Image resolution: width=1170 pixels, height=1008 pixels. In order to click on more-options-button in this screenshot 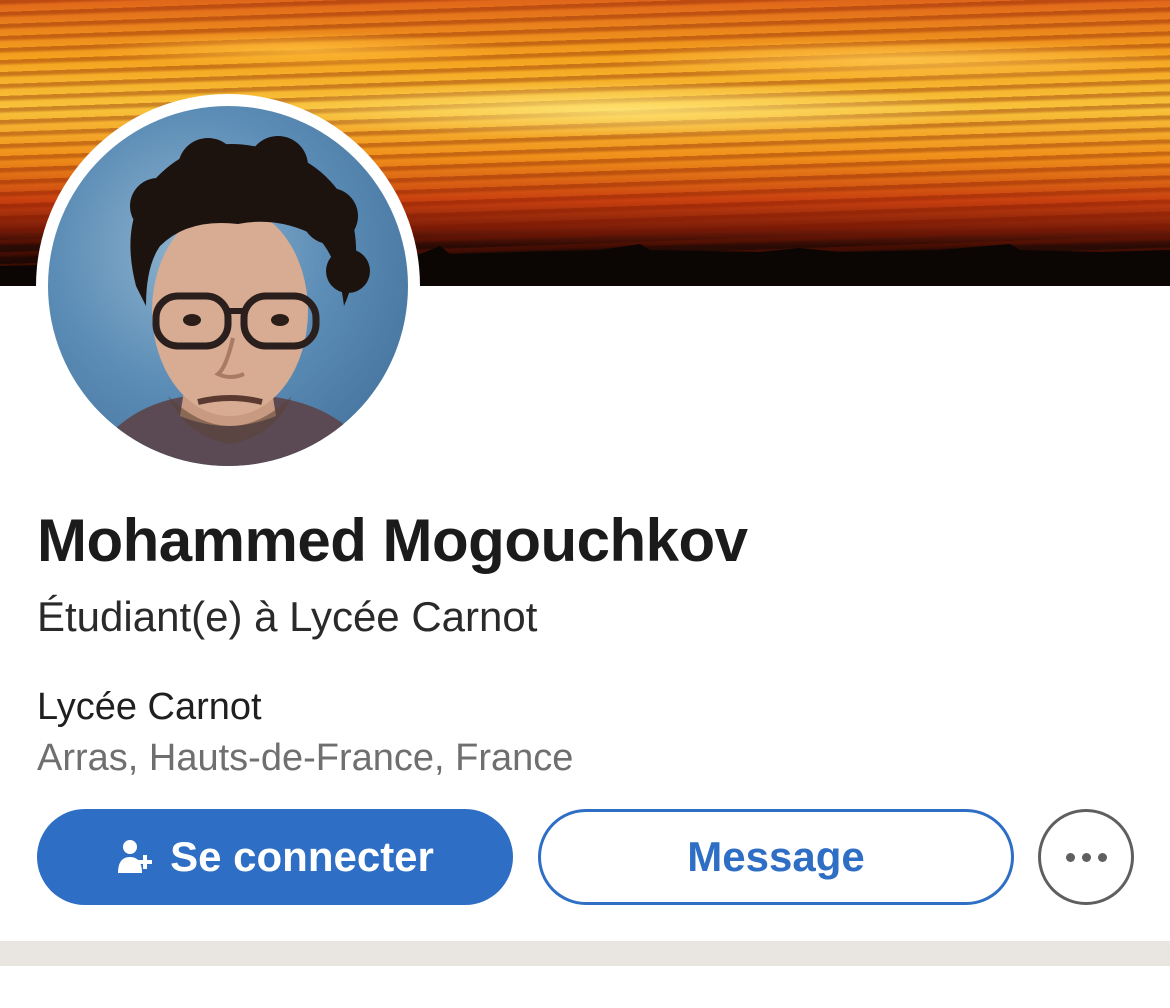, I will do `click(1086, 857)`.